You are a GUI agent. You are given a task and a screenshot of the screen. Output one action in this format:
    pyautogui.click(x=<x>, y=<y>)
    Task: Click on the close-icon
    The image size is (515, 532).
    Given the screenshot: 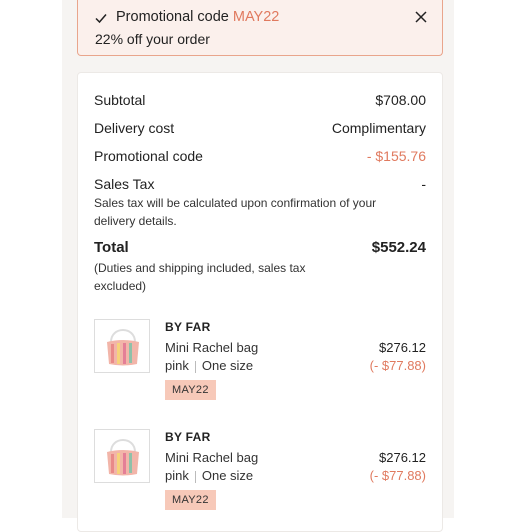 What is the action you would take?
    pyautogui.click(x=421, y=17)
    